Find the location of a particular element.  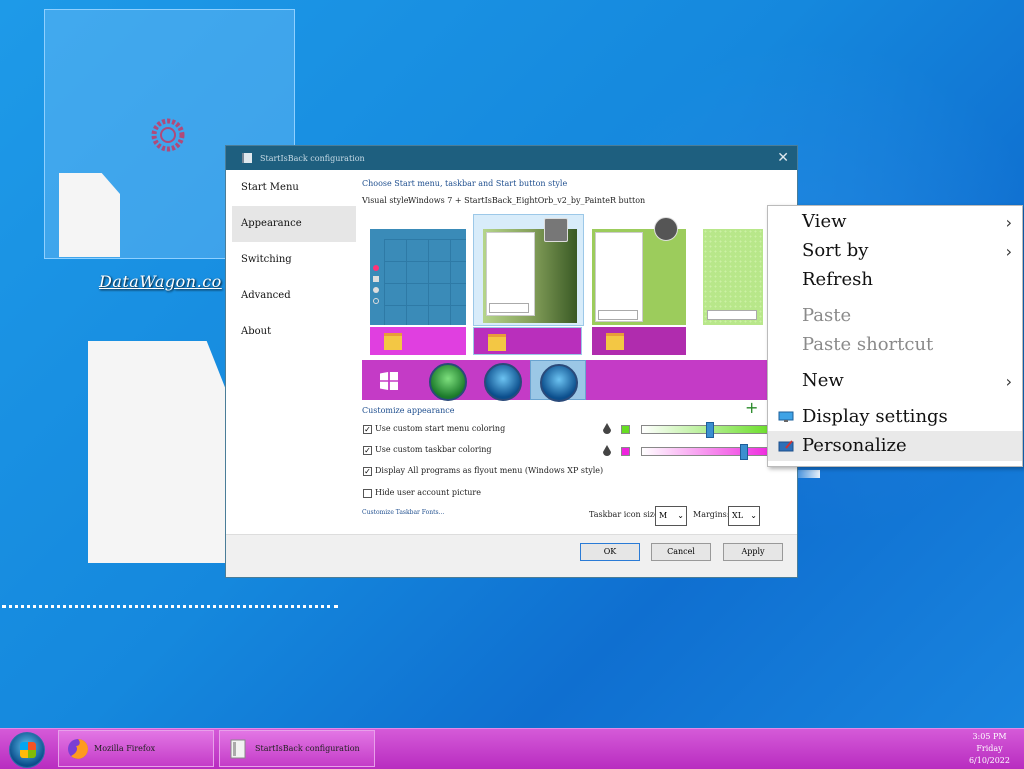

taskbar-color-slider is located at coordinates (708, 452).